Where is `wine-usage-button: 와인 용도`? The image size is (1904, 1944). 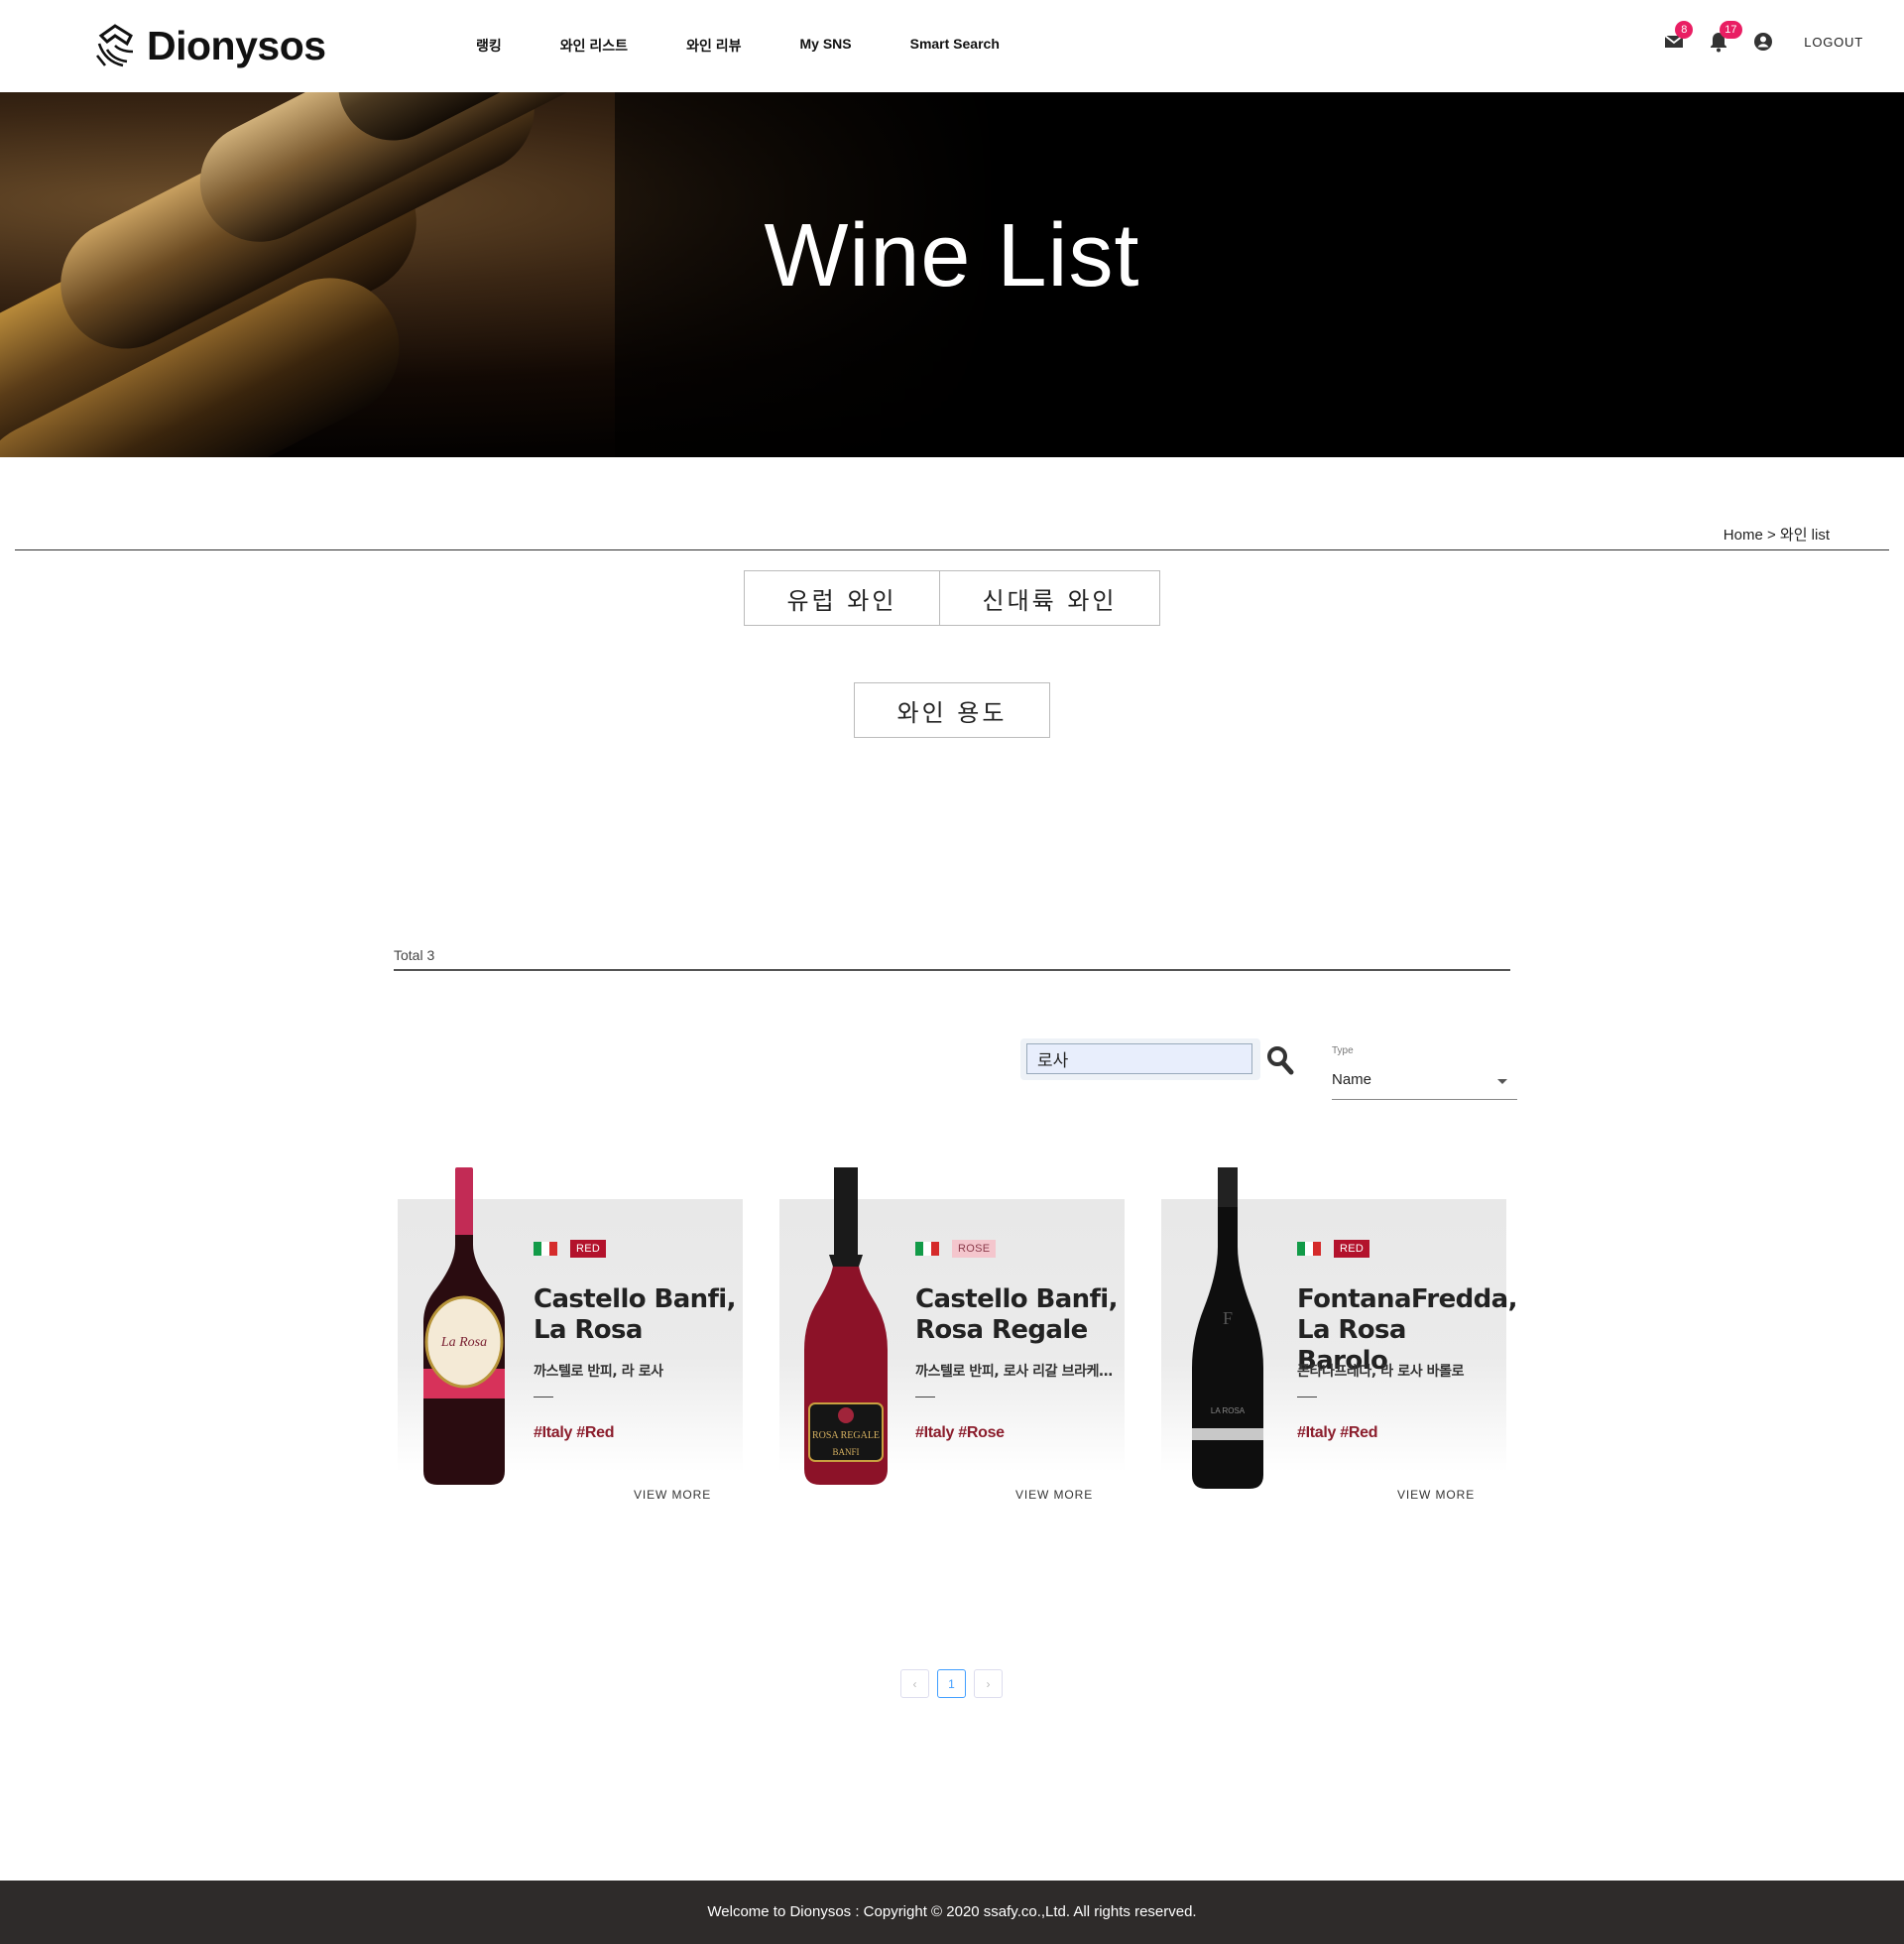
wine-usage-button: 와인 용도 is located at coordinates (952, 710).